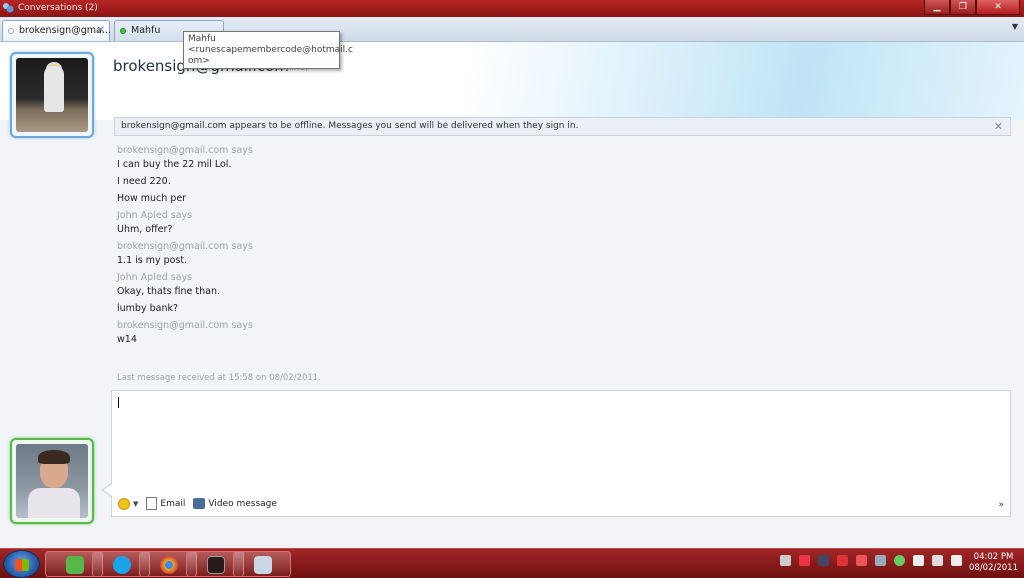 The height and width of the screenshot is (578, 1024). I want to click on window-controls: ▁ ❐ ✕, so click(972, 7).